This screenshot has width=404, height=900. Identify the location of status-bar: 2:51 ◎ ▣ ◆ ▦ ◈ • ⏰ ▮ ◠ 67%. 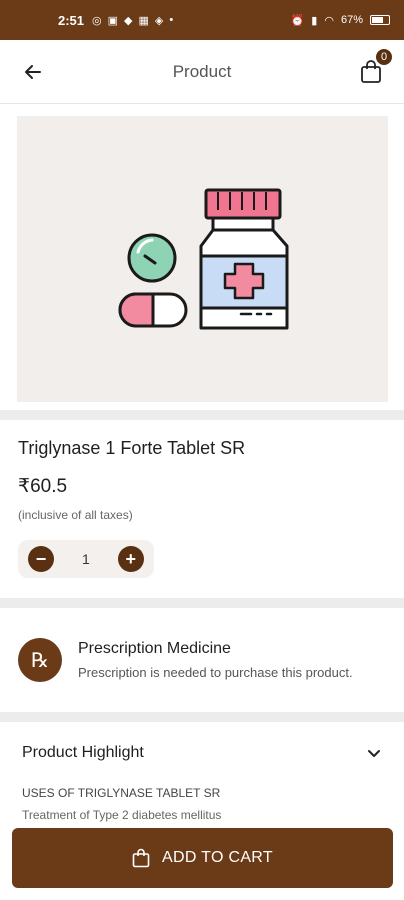
(202, 20).